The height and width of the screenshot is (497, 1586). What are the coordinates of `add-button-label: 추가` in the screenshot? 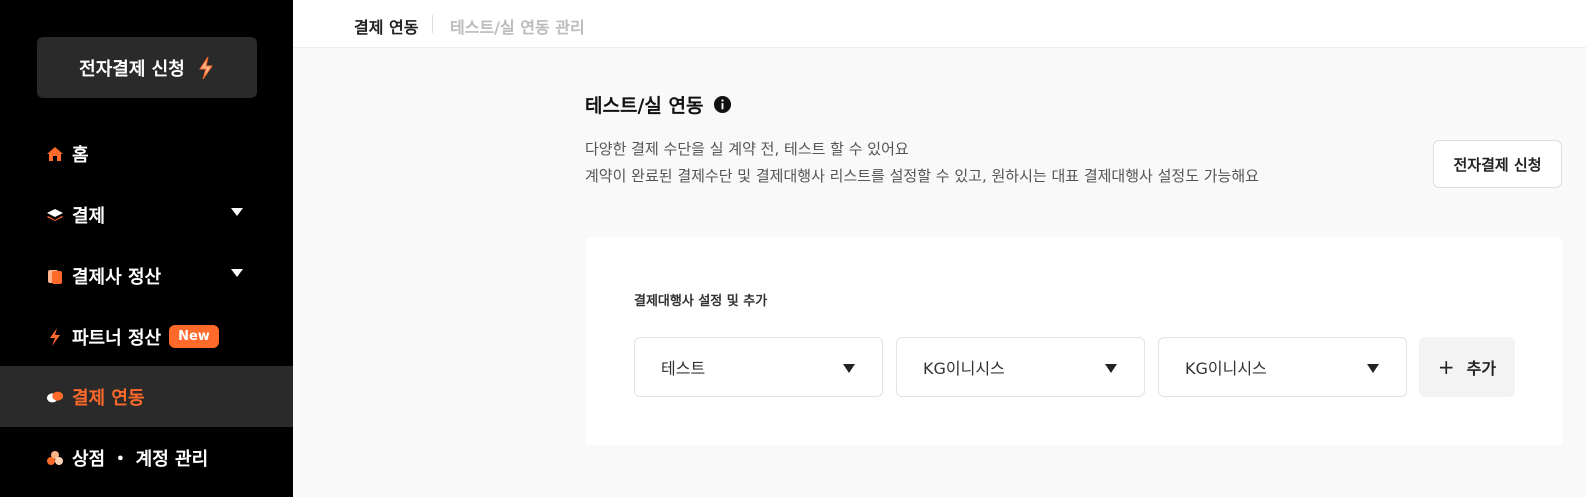 It's located at (1481, 368).